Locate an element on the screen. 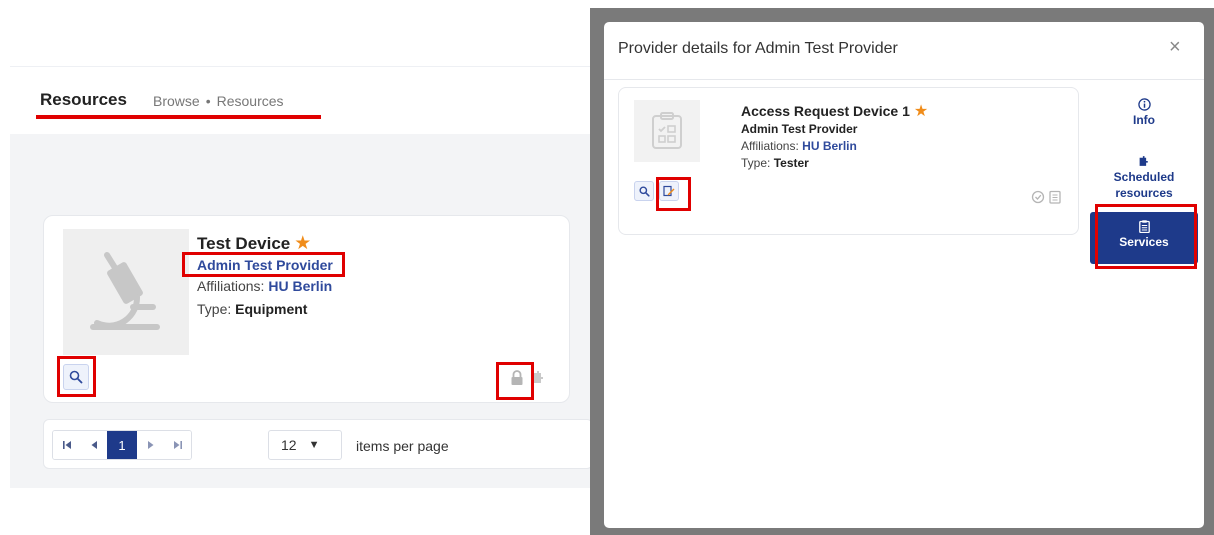 The image size is (1214, 535). first-page-icon is located at coordinates (66, 445).